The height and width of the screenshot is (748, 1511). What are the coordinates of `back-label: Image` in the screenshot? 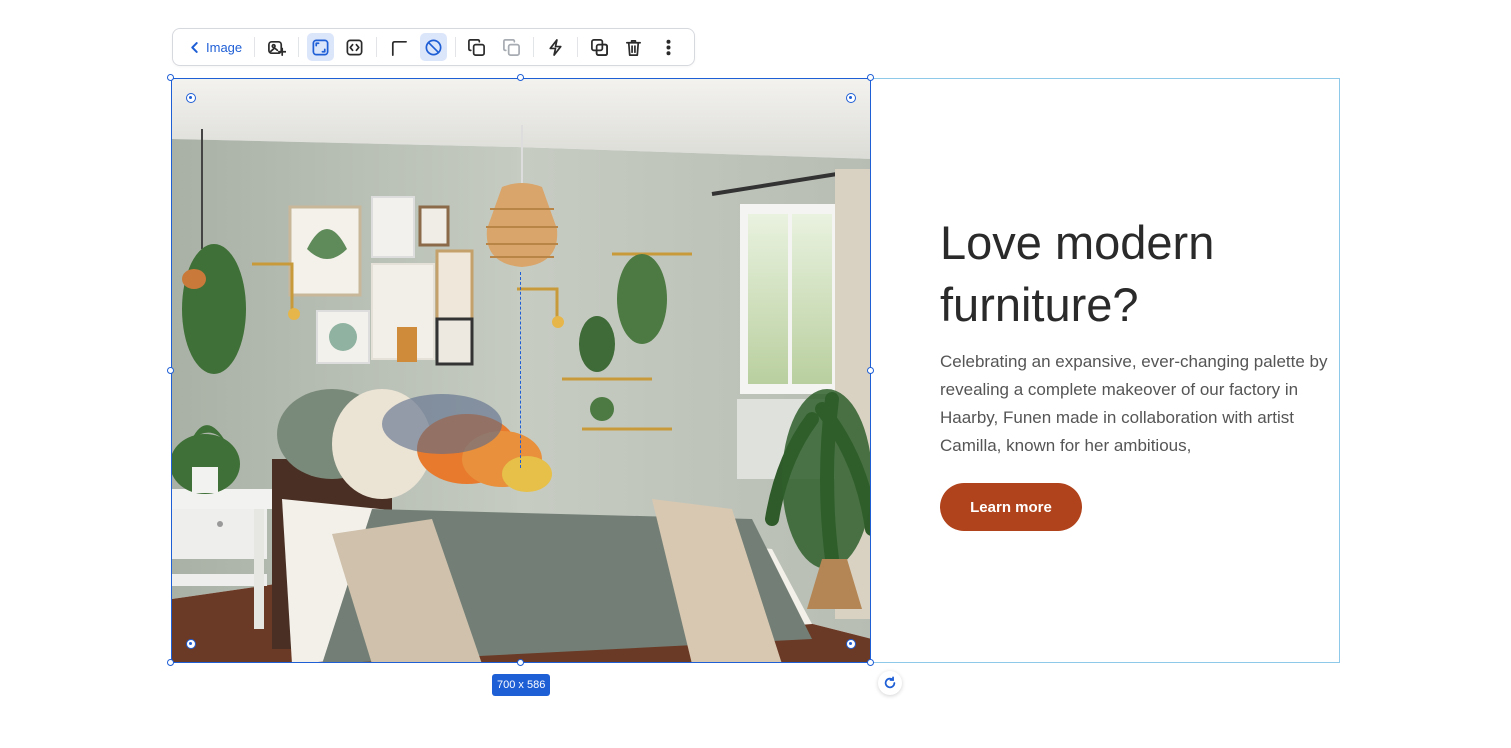 It's located at (224, 47).